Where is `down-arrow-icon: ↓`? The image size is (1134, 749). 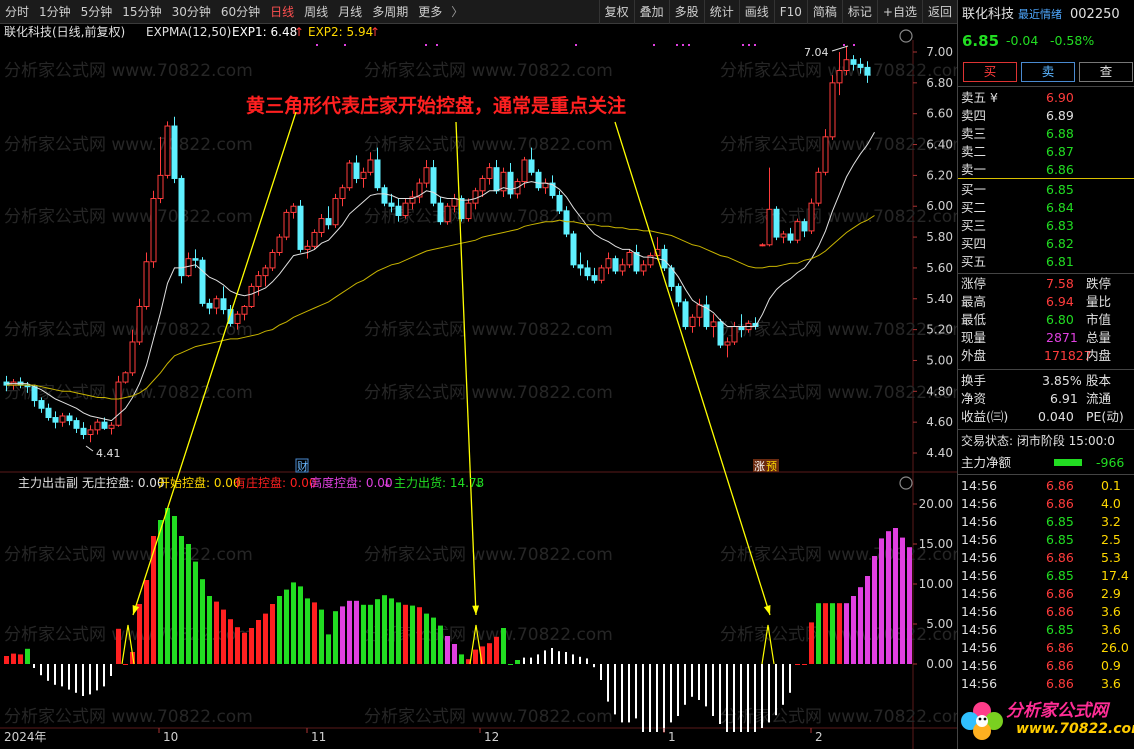
down-arrow-icon: ↓ is located at coordinates (478, 483).